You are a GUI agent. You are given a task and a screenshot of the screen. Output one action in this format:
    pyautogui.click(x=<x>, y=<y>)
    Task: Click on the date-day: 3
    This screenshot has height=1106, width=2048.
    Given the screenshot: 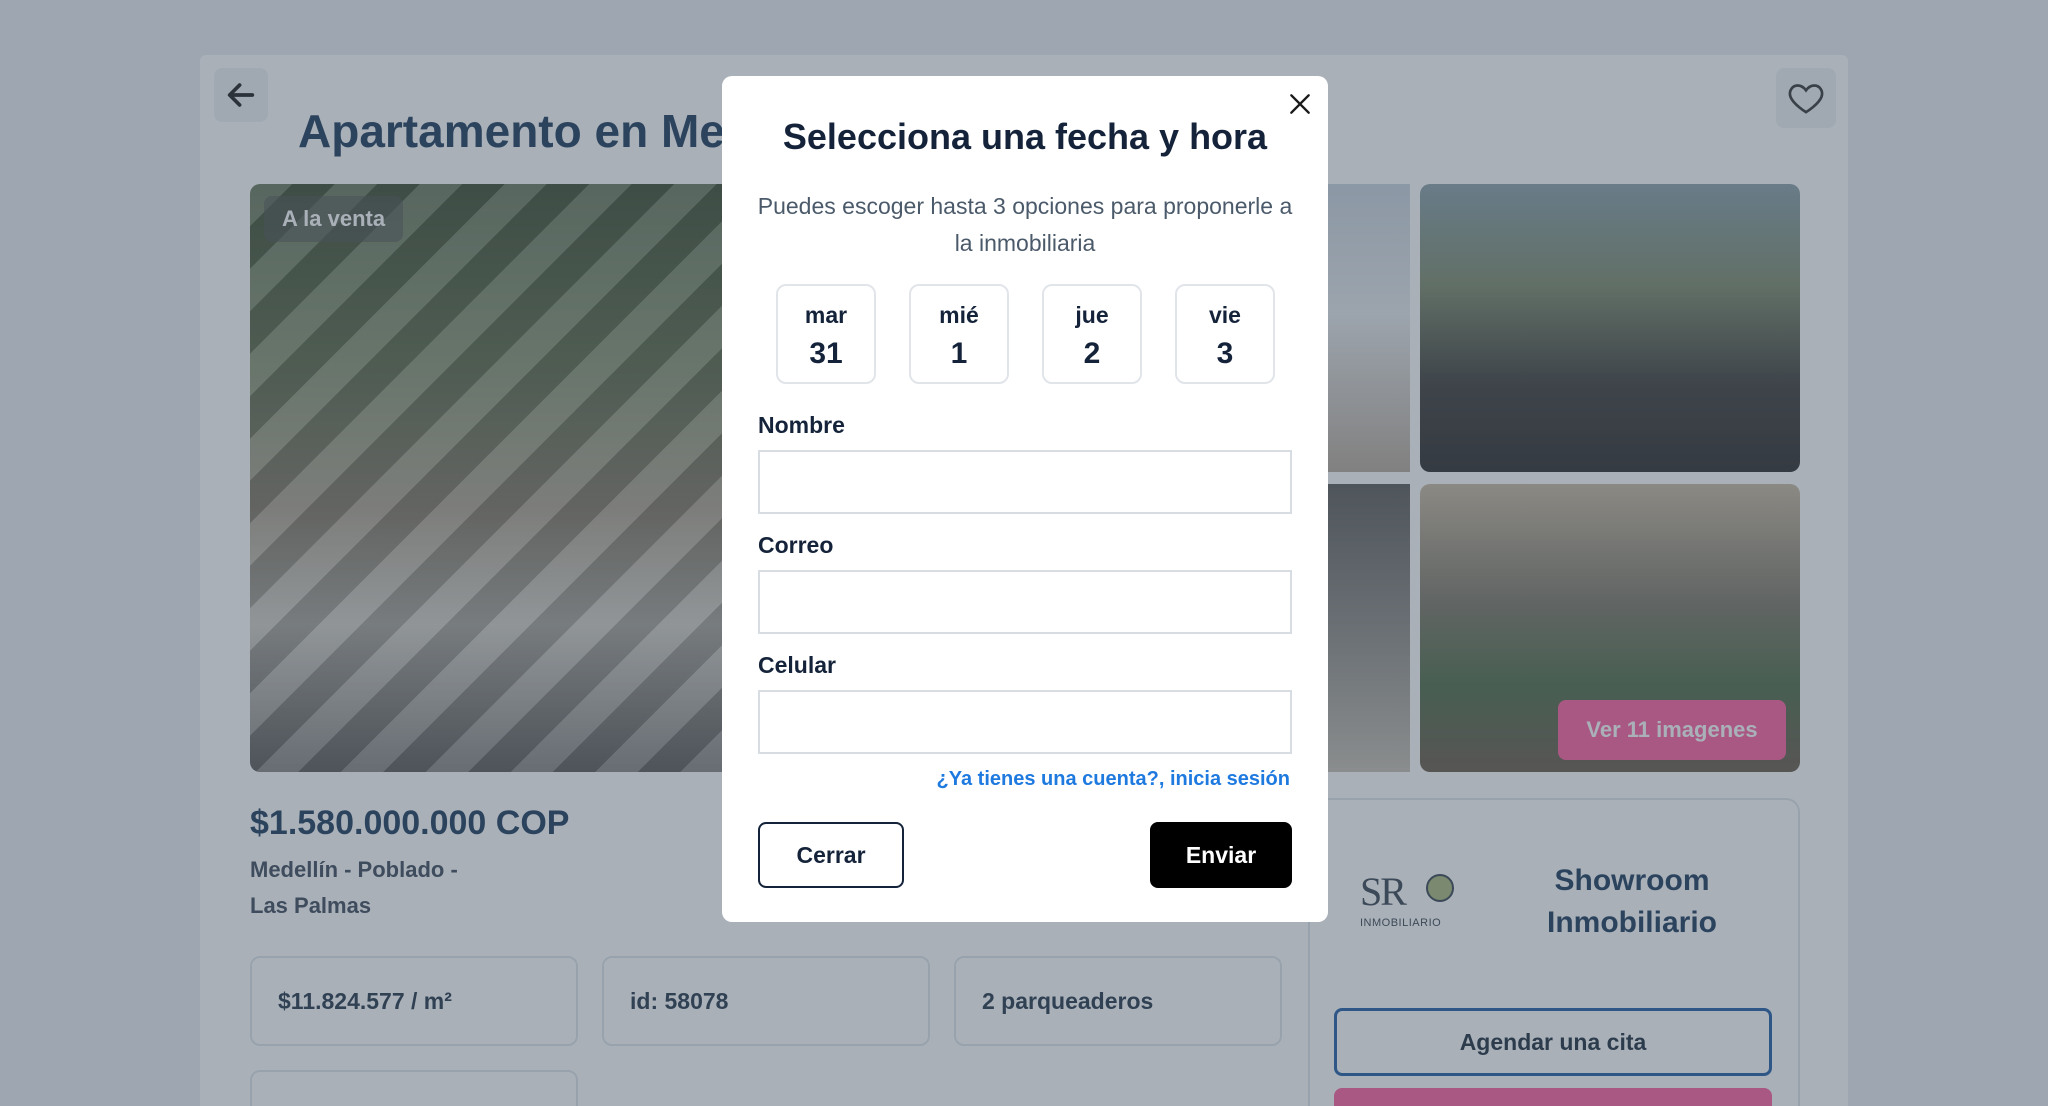 What is the action you would take?
    pyautogui.click(x=1225, y=353)
    